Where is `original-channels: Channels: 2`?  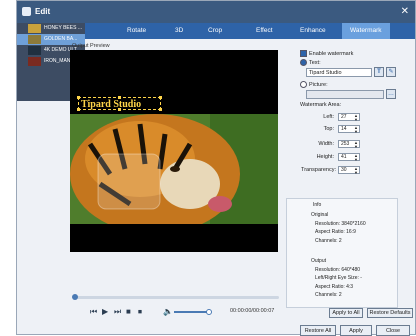 original-channels: Channels: 2 is located at coordinates (328, 241).